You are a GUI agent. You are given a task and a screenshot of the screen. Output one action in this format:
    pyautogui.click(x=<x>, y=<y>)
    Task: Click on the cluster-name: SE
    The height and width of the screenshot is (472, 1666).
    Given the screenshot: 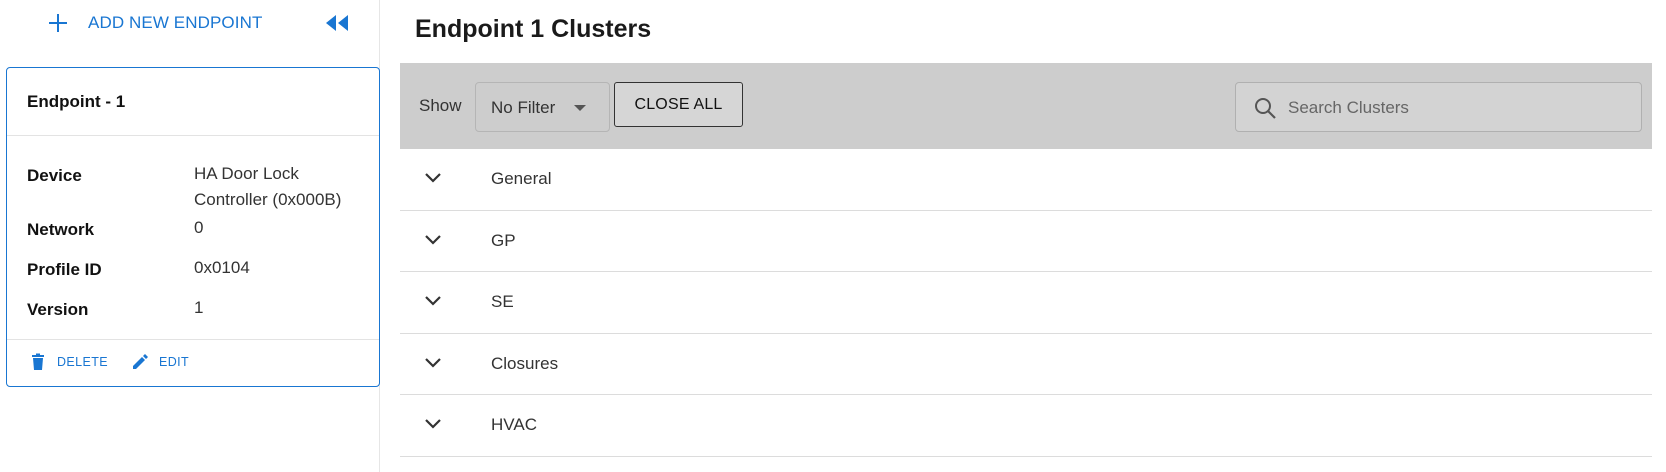 What is the action you would take?
    pyautogui.click(x=502, y=301)
    